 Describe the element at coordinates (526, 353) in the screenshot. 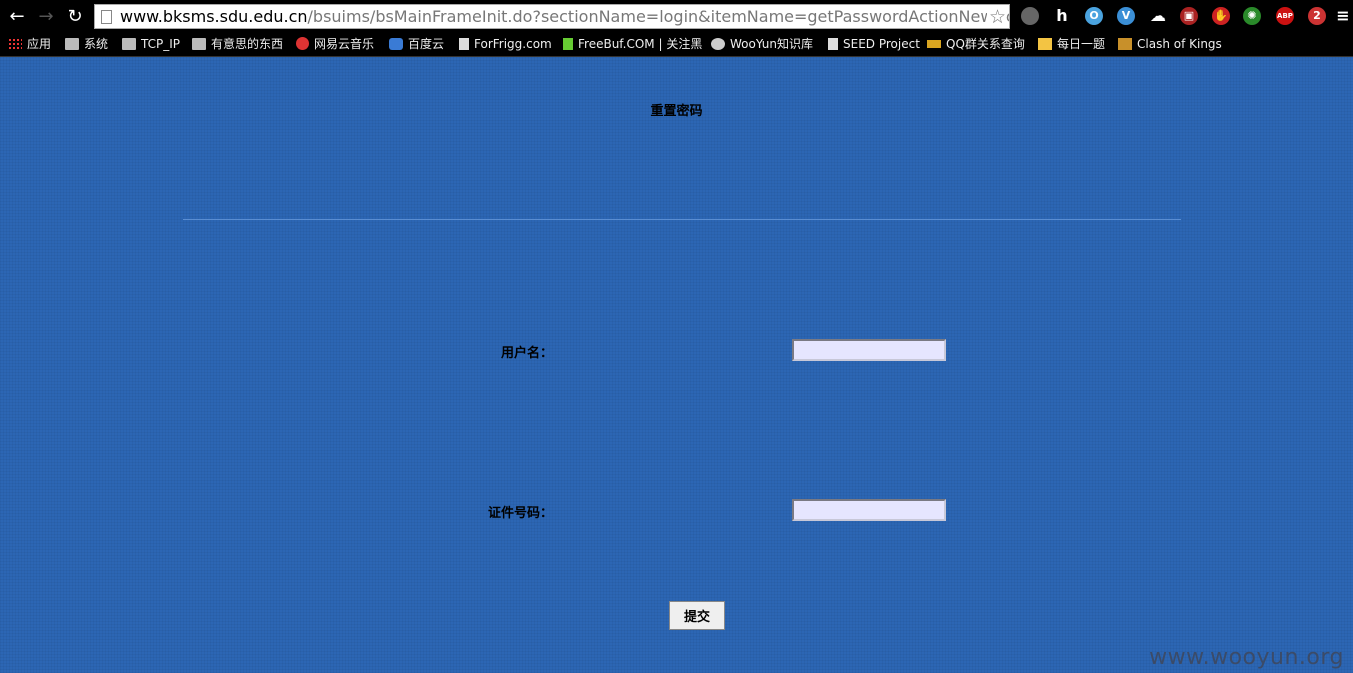

I see `username-label: 用户名：` at that location.